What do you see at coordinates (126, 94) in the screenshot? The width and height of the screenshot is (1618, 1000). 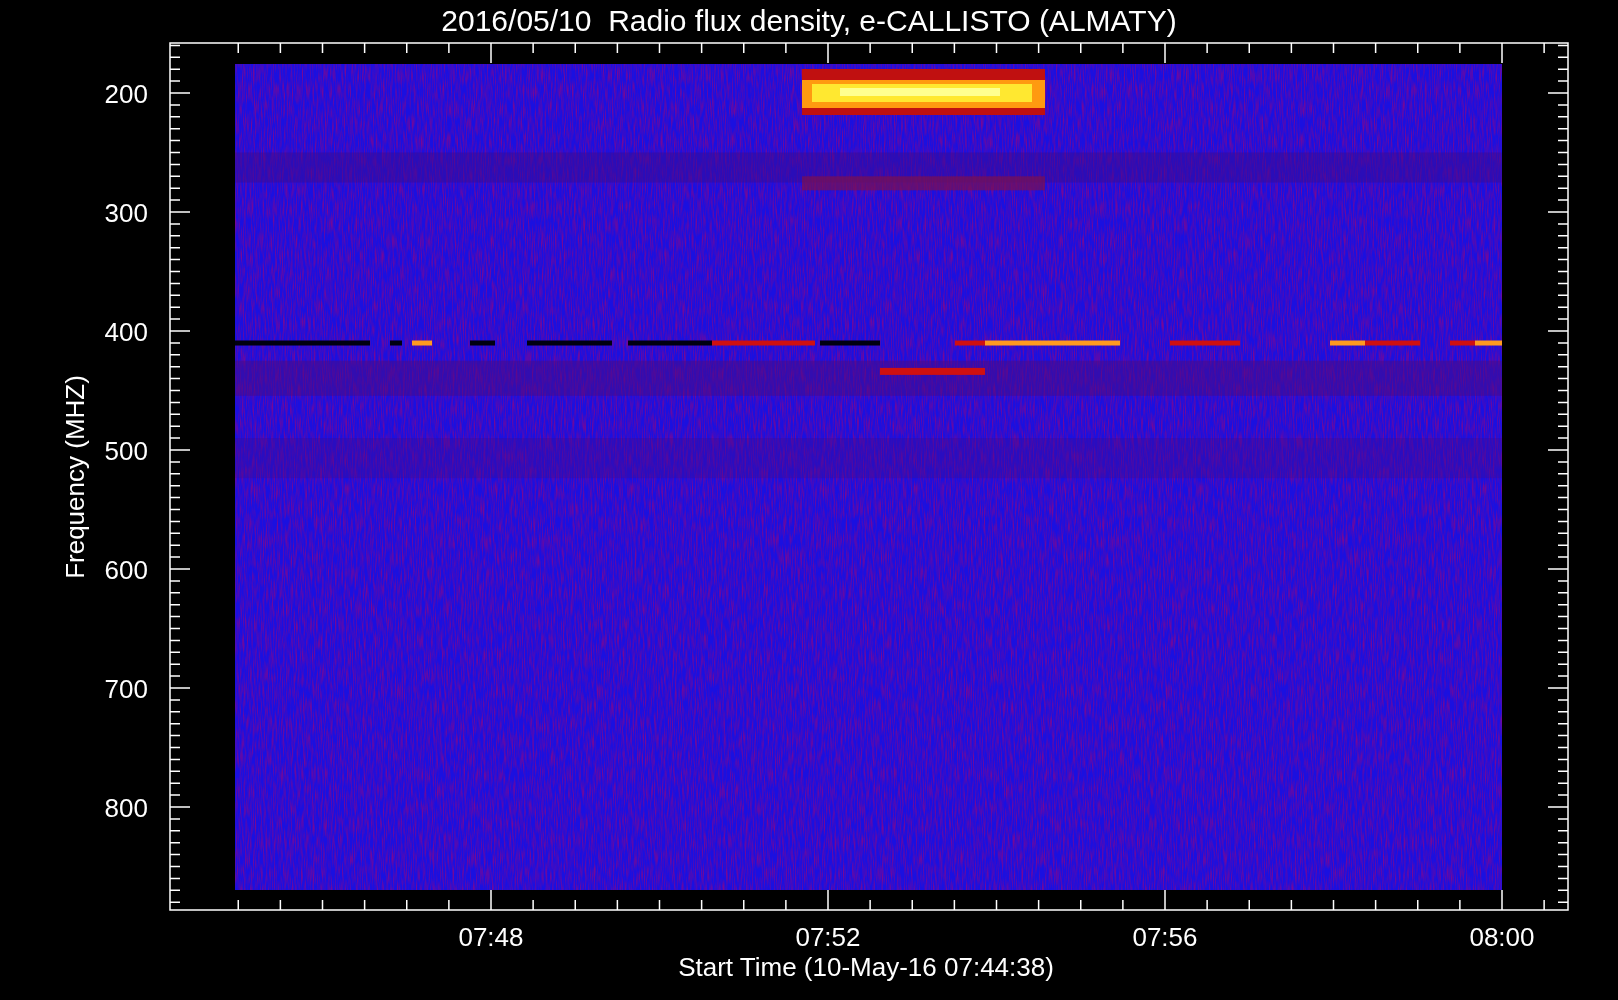 I see `tick-label: 200` at bounding box center [126, 94].